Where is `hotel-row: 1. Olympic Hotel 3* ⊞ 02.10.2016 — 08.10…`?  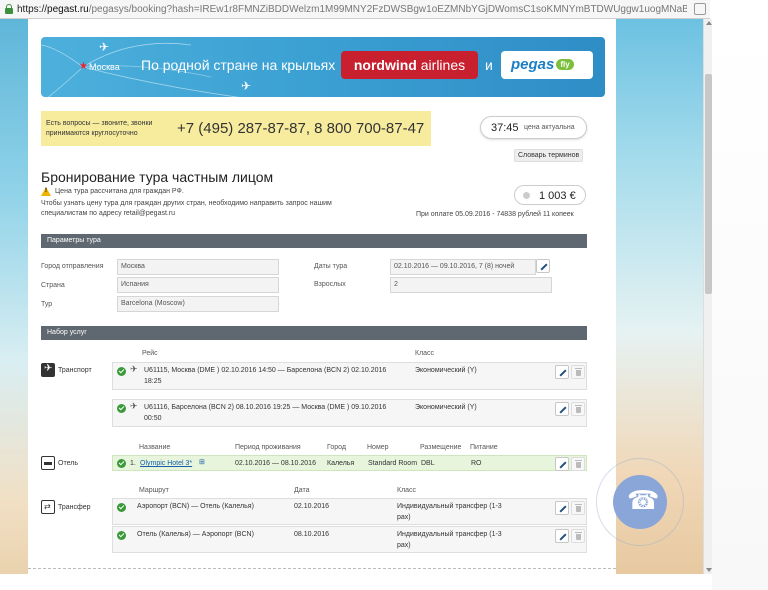
hotel-row: 1. Olympic Hotel 3* ⊞ 02.10.2016 — 08.10… is located at coordinates (349, 463).